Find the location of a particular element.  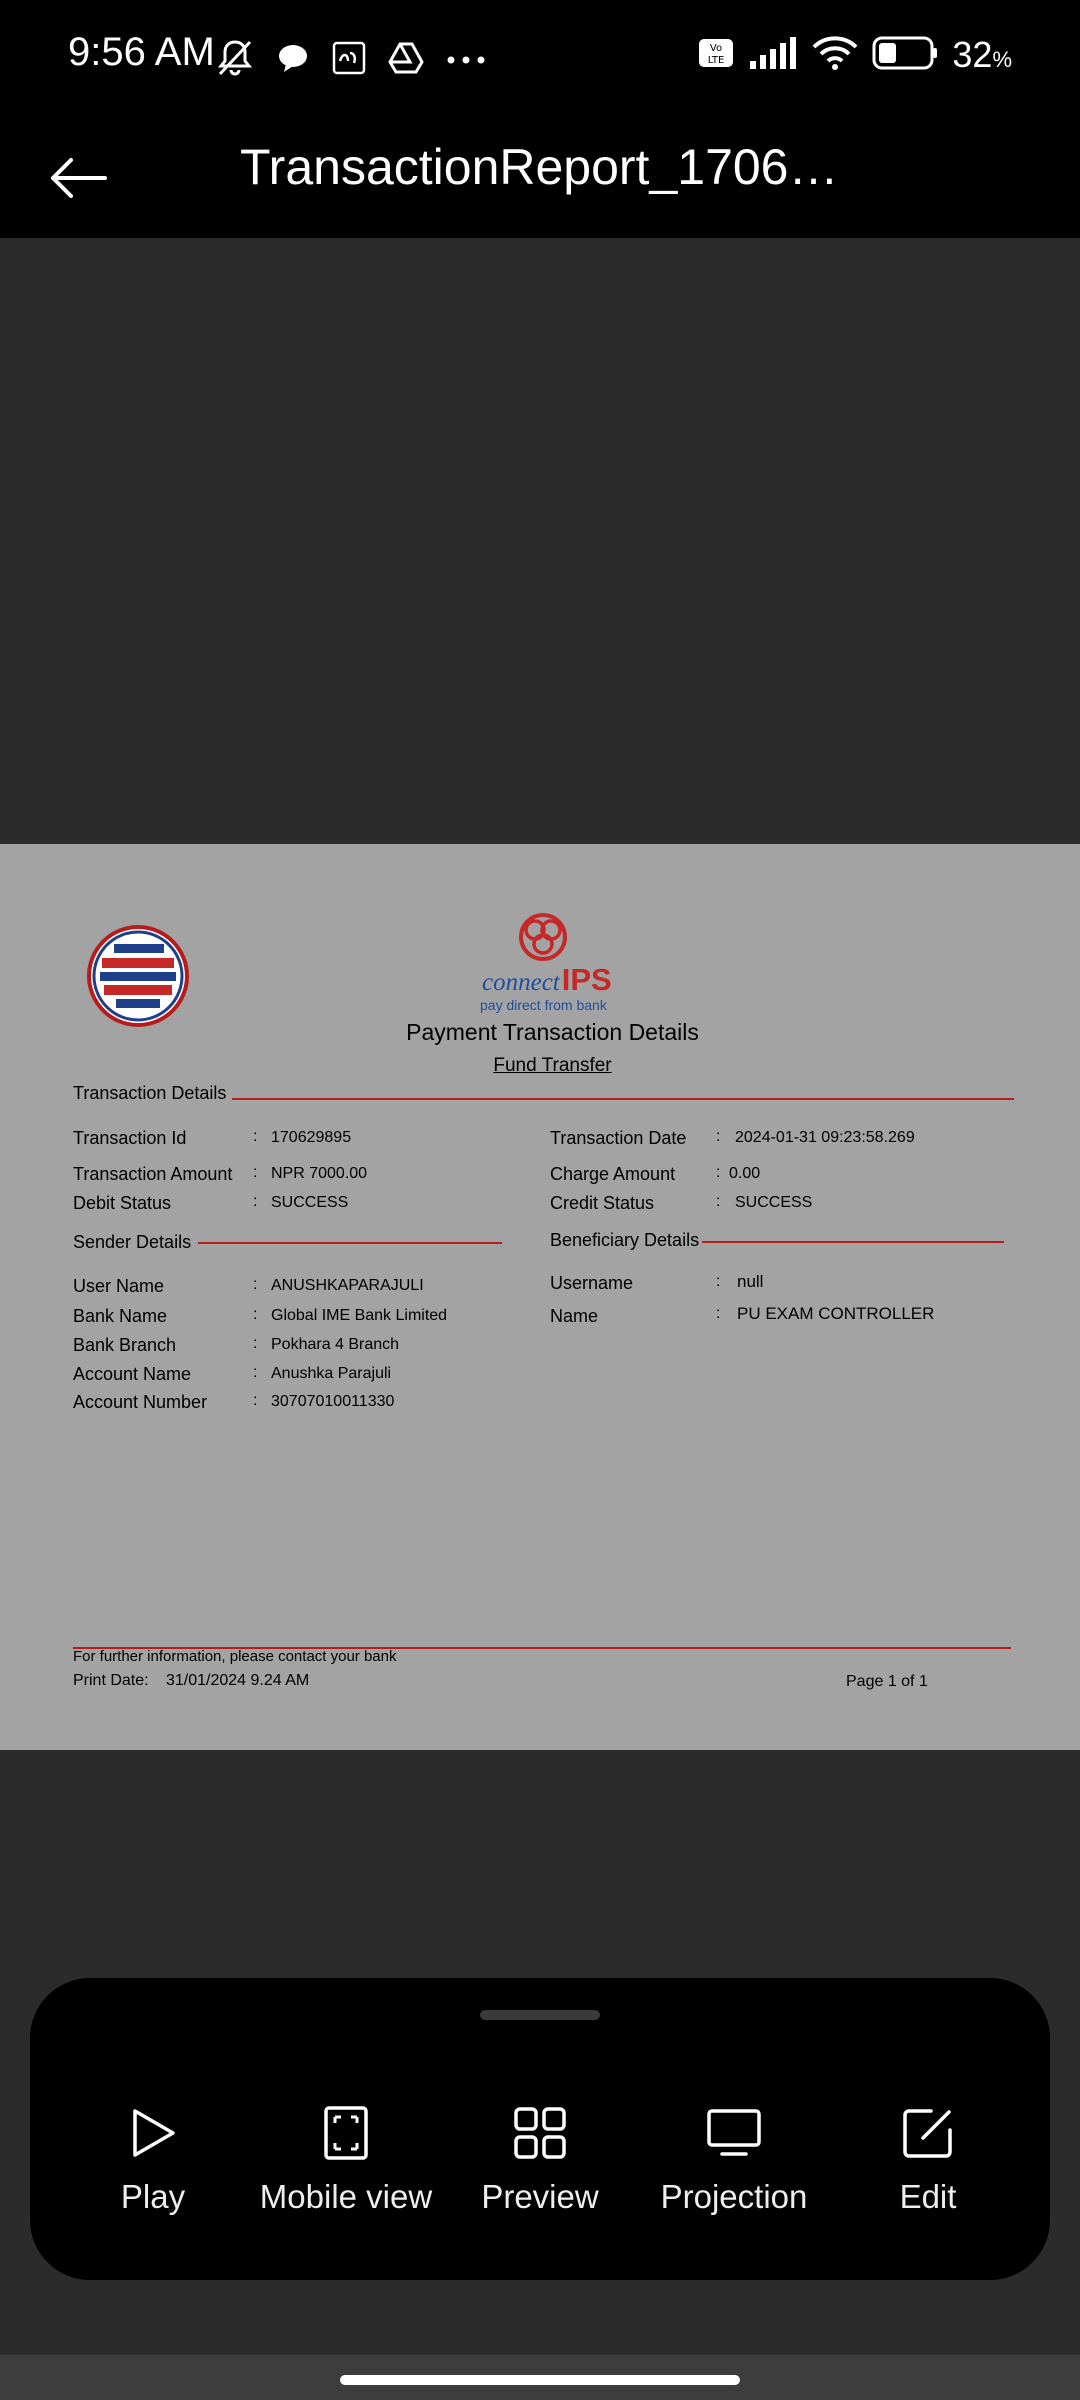

mute-icon is located at coordinates (235, 60).